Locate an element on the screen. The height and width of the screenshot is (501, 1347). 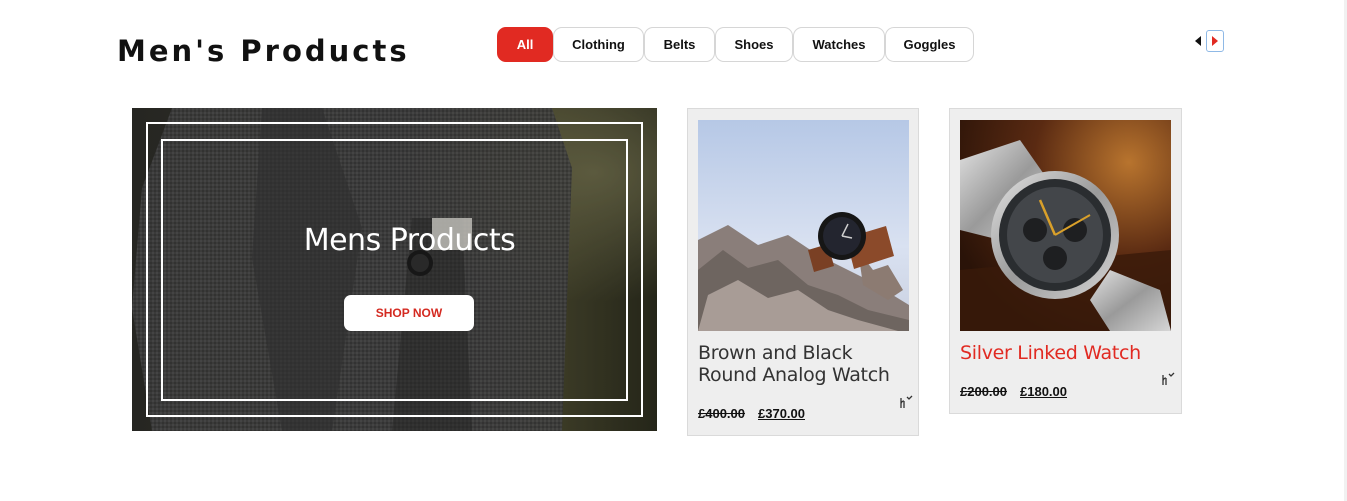
section-title: Men's Products is located at coordinates (263, 51).